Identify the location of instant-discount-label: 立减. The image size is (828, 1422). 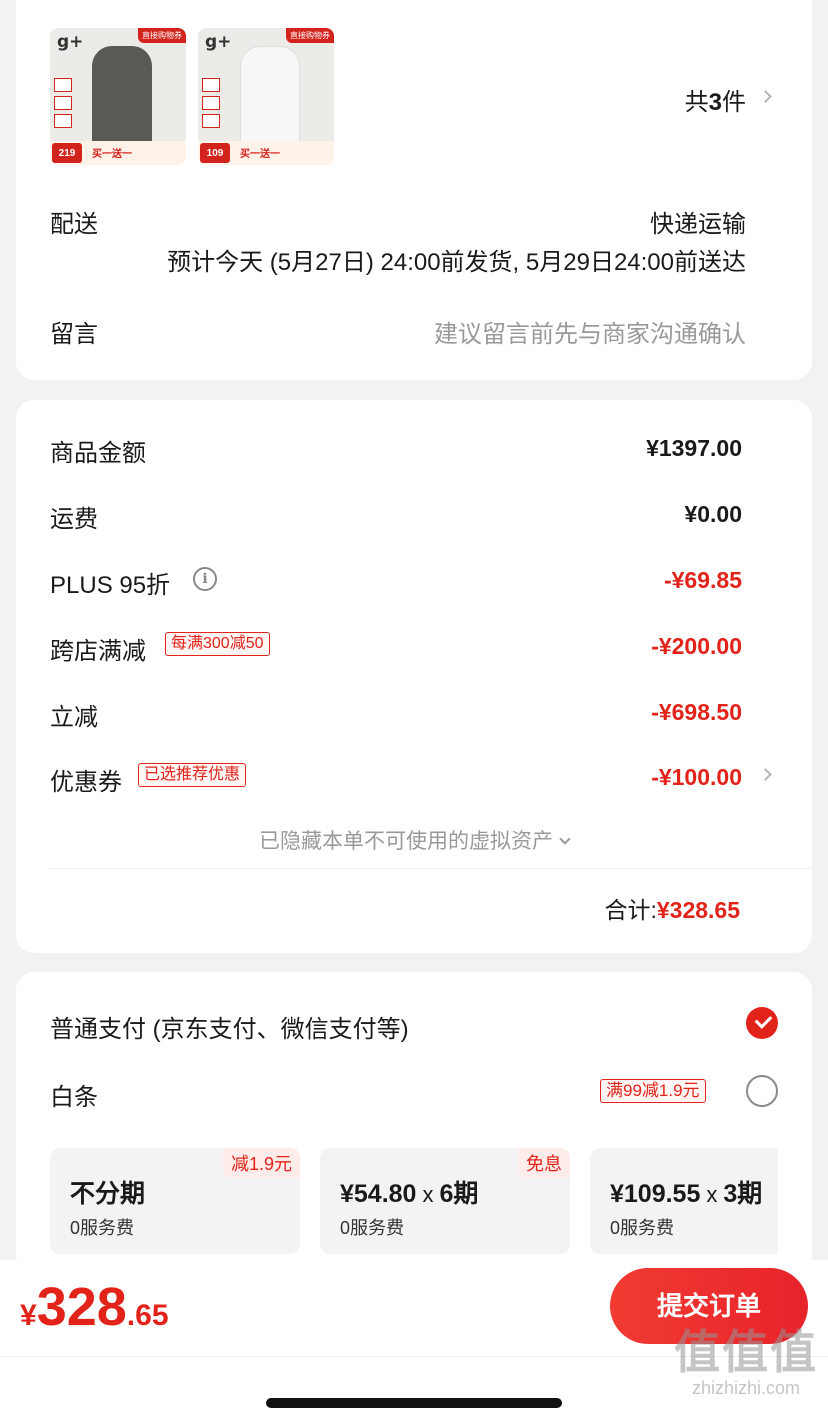
(74, 717).